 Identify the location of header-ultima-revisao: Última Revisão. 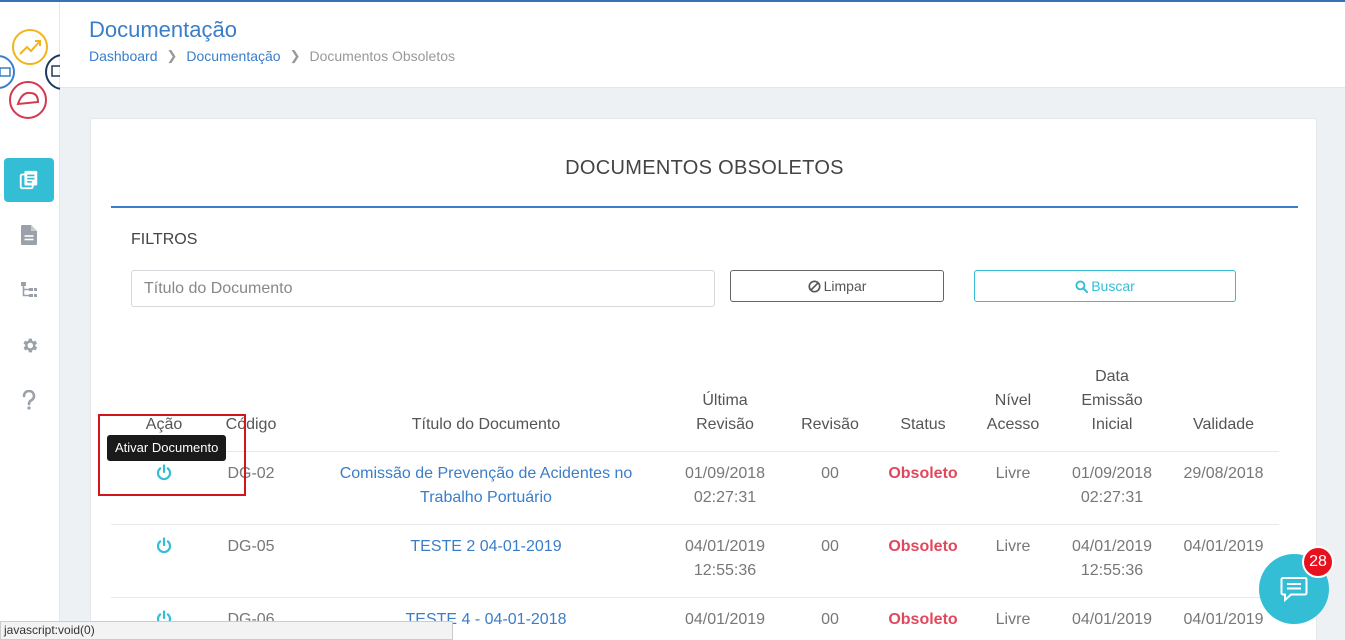
(725, 412).